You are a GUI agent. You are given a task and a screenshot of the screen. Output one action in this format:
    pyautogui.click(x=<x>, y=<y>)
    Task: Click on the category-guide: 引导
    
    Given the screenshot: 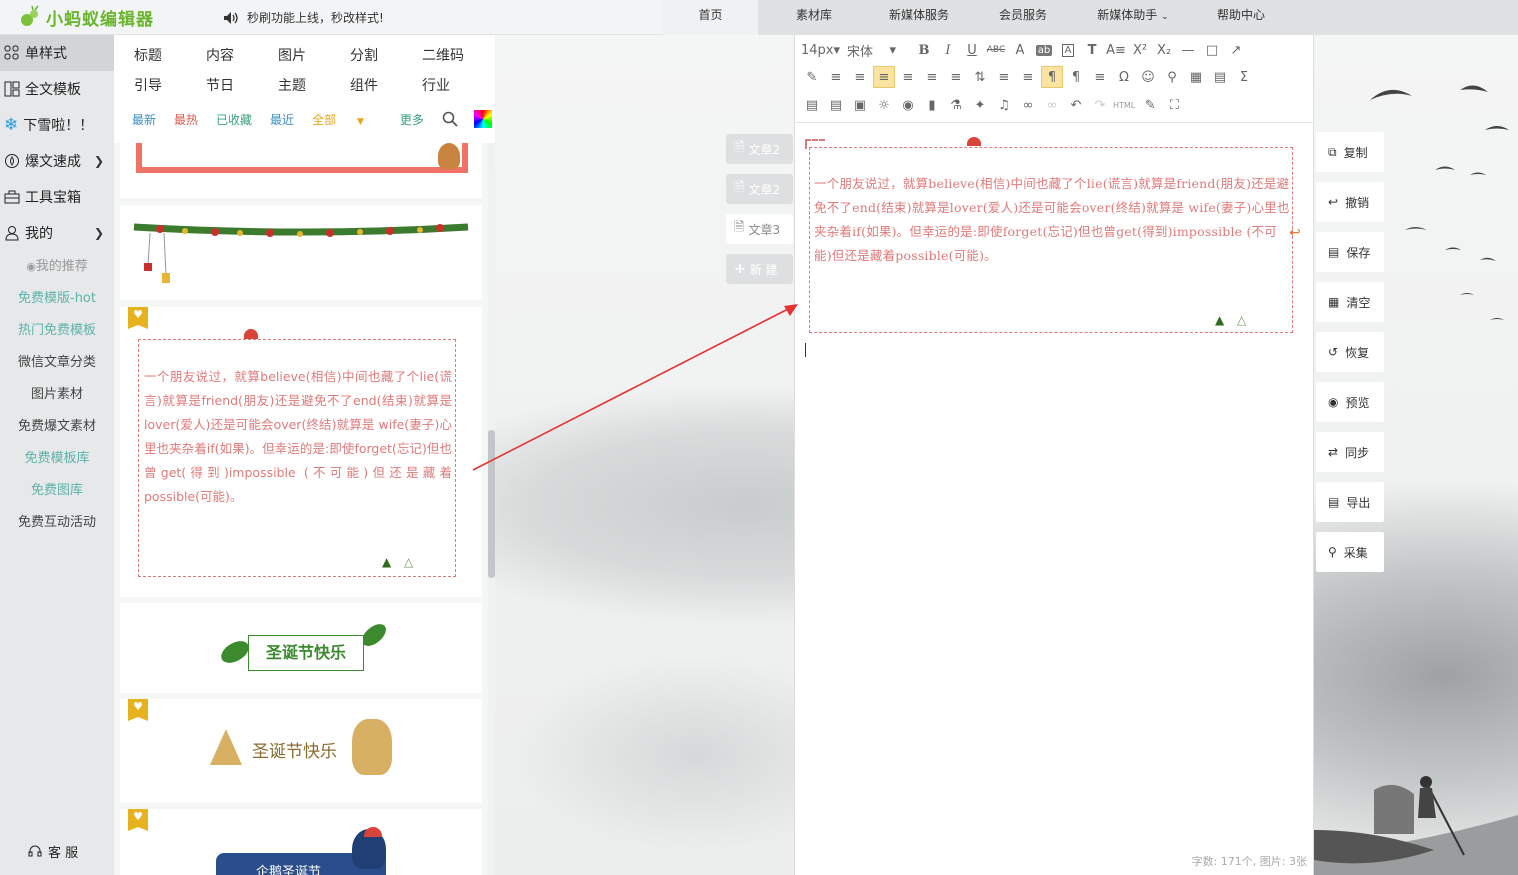 What is the action you would take?
    pyautogui.click(x=148, y=85)
    